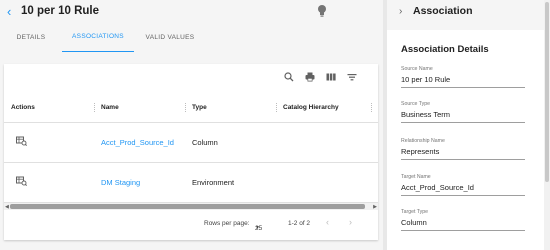 The image size is (550, 250). What do you see at coordinates (426, 79) in the screenshot?
I see `field-value: 10 per 10 Rule` at bounding box center [426, 79].